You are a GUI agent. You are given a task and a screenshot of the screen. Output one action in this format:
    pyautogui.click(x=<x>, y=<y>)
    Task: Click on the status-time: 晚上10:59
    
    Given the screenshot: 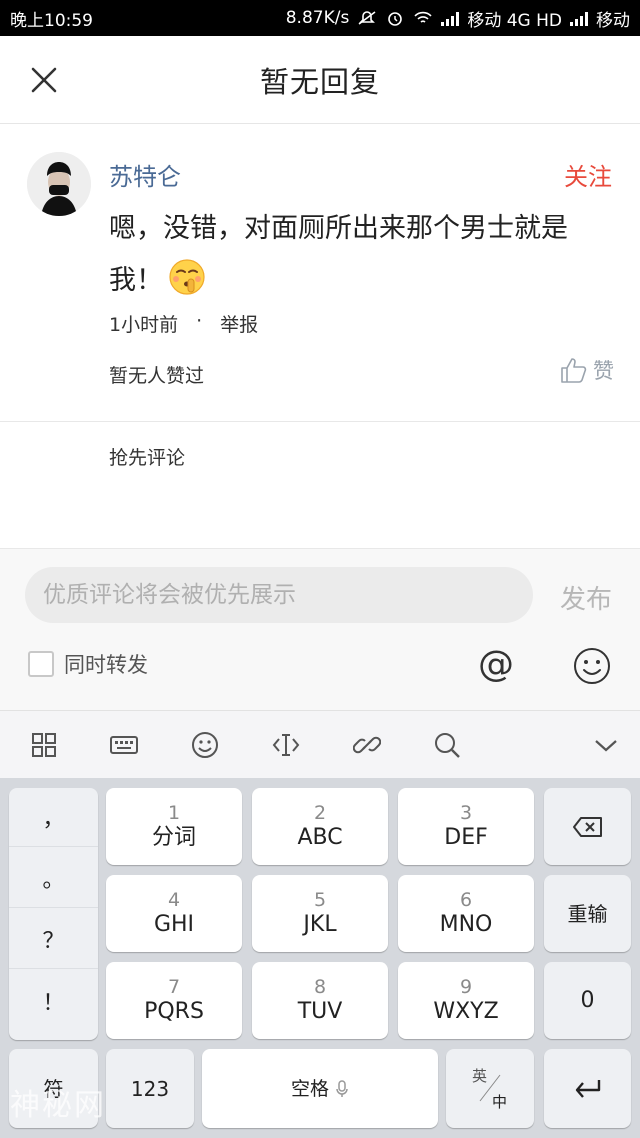 What is the action you would take?
    pyautogui.click(x=51, y=20)
    